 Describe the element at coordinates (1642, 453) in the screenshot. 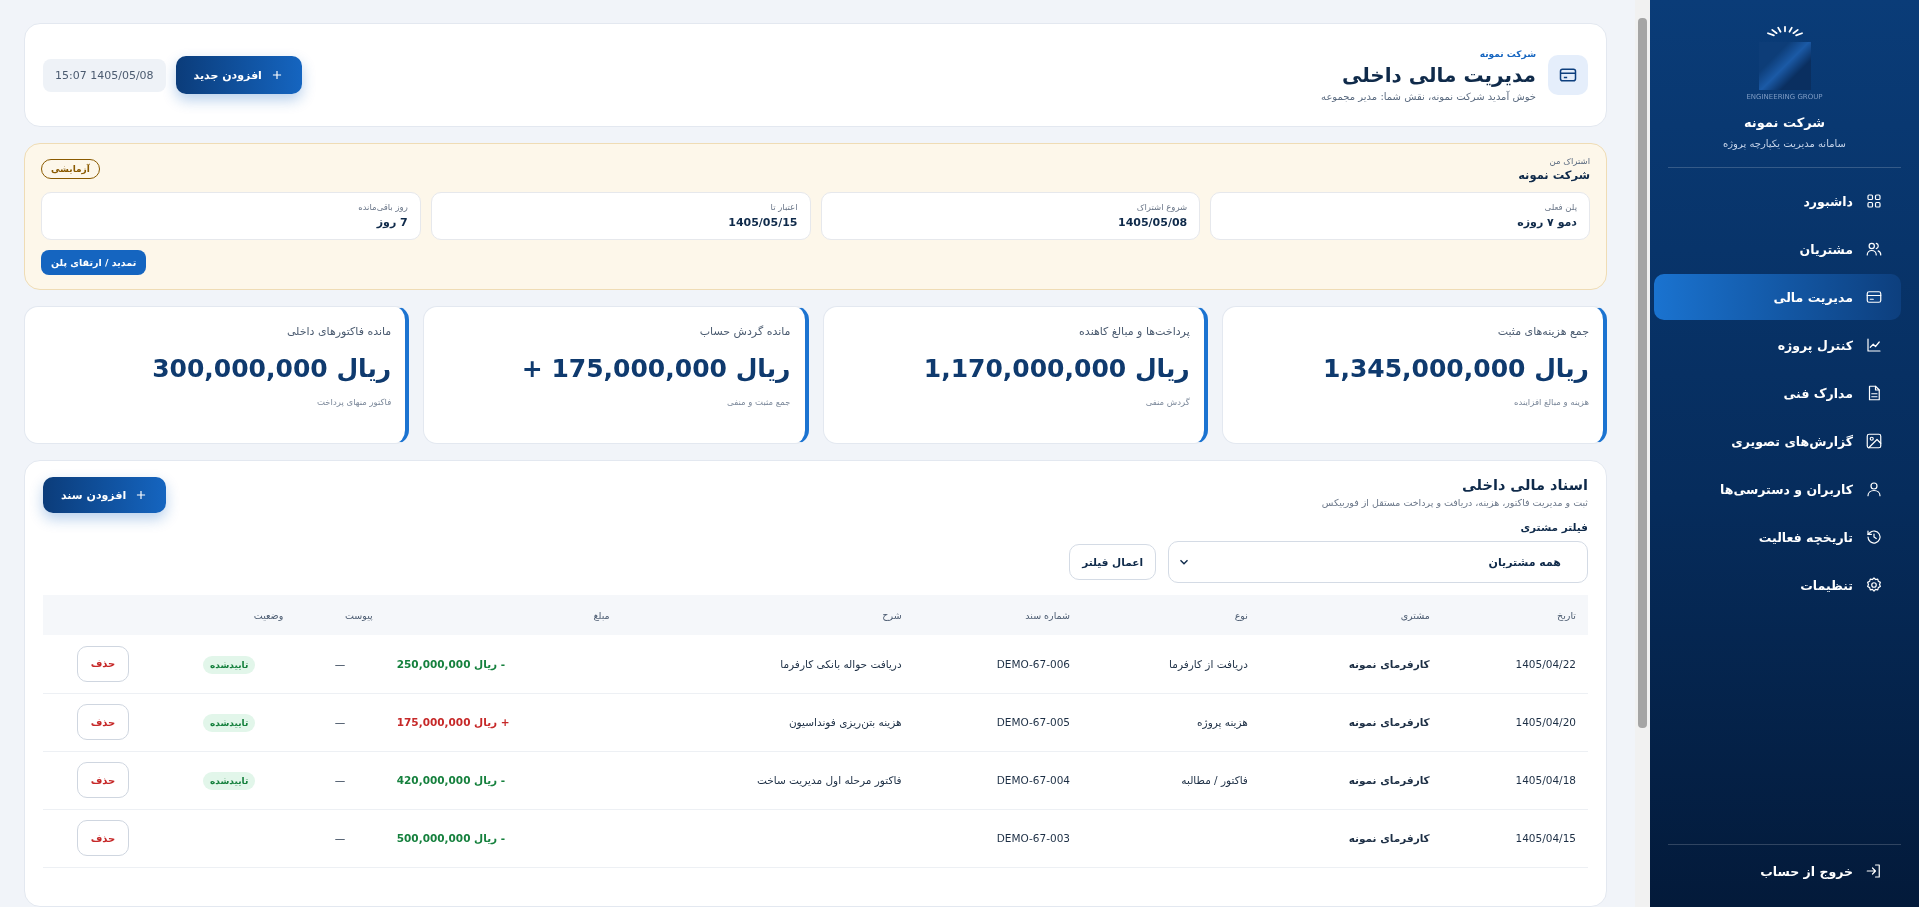

I see `scrollbar` at that location.